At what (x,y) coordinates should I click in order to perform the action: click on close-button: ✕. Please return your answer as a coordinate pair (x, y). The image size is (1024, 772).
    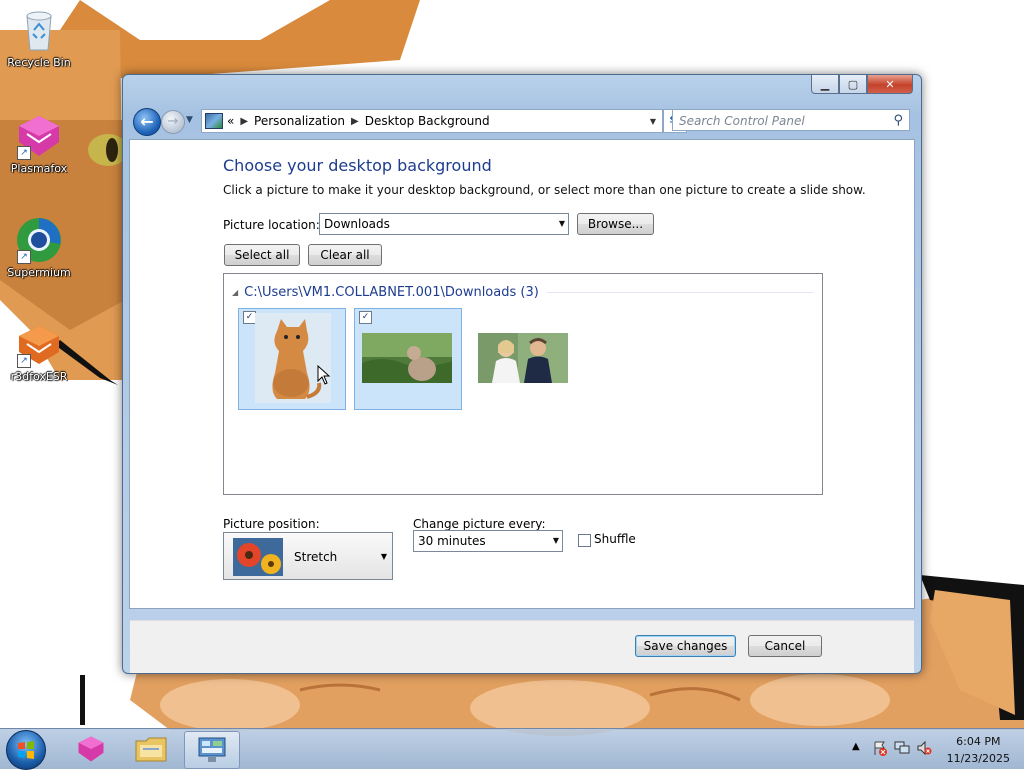
    Looking at the image, I should click on (890, 84).